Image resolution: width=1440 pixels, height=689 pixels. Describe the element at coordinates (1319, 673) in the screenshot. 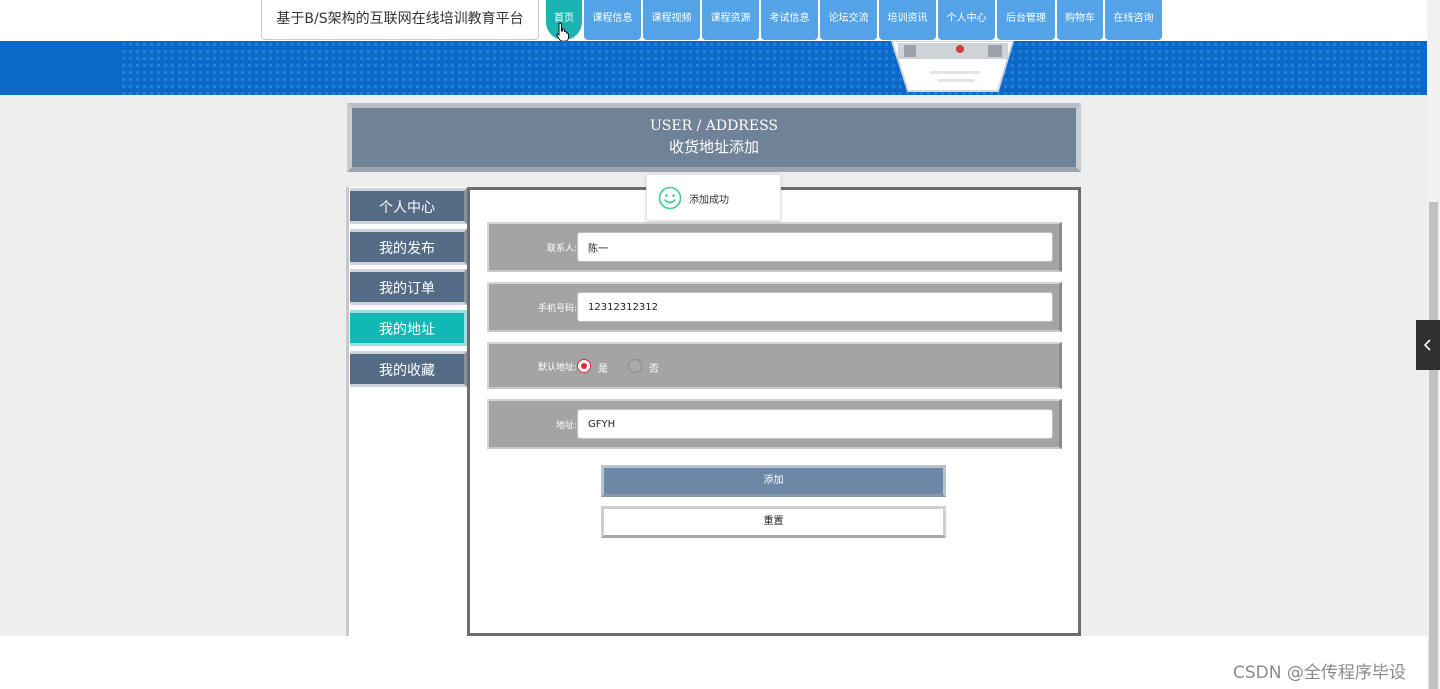

I see `watermark: CSDN @全传程序毕设` at that location.